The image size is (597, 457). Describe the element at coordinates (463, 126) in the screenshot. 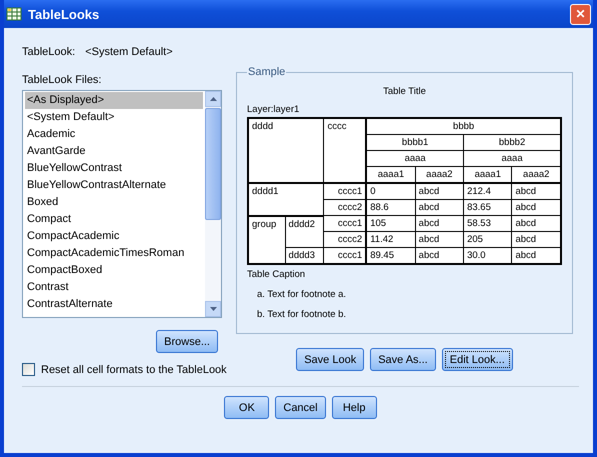

I see `table-cell: bbbb` at that location.